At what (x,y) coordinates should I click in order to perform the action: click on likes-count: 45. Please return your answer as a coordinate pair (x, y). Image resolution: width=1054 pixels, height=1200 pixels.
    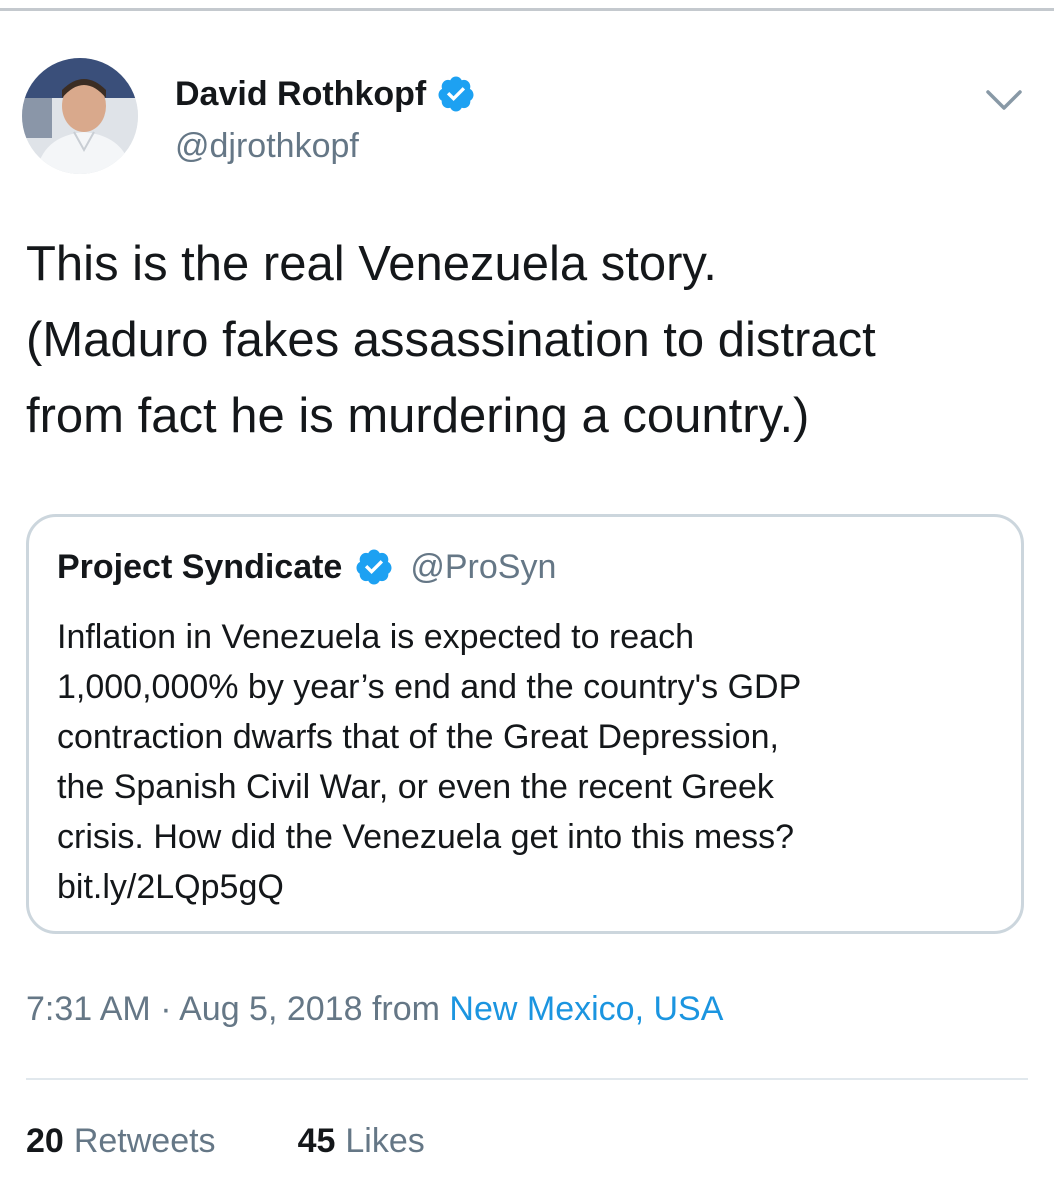
    Looking at the image, I should click on (316, 1141).